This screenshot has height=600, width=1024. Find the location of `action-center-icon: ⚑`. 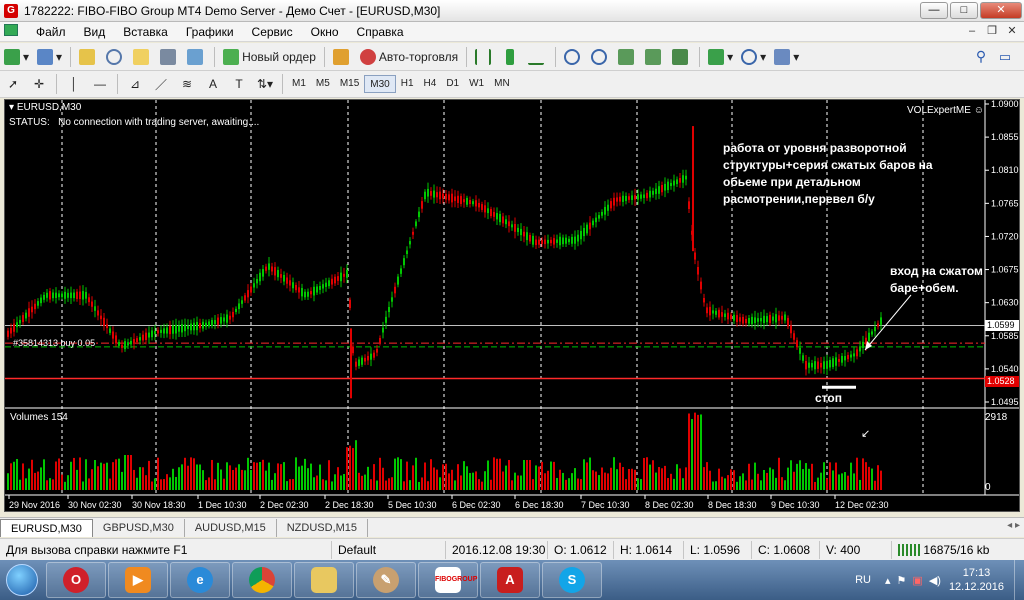

action-center-icon: ⚑ is located at coordinates (902, 580).